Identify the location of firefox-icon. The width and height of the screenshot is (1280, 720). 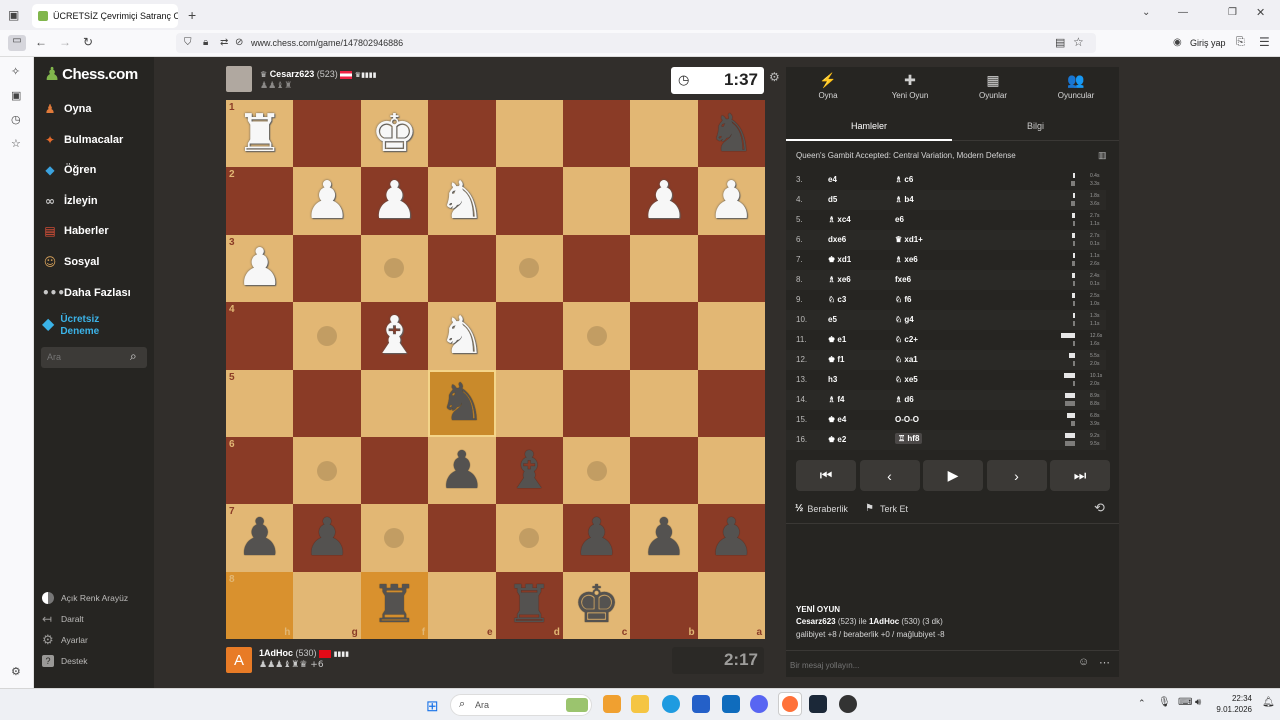
(790, 704).